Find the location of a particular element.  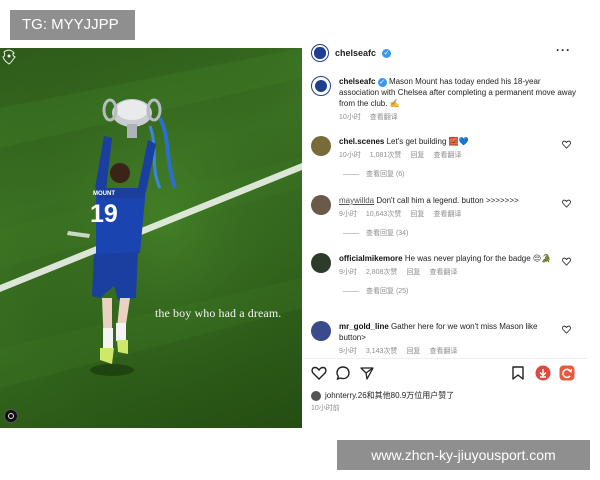

post-time: 10小时 is located at coordinates (350, 117).